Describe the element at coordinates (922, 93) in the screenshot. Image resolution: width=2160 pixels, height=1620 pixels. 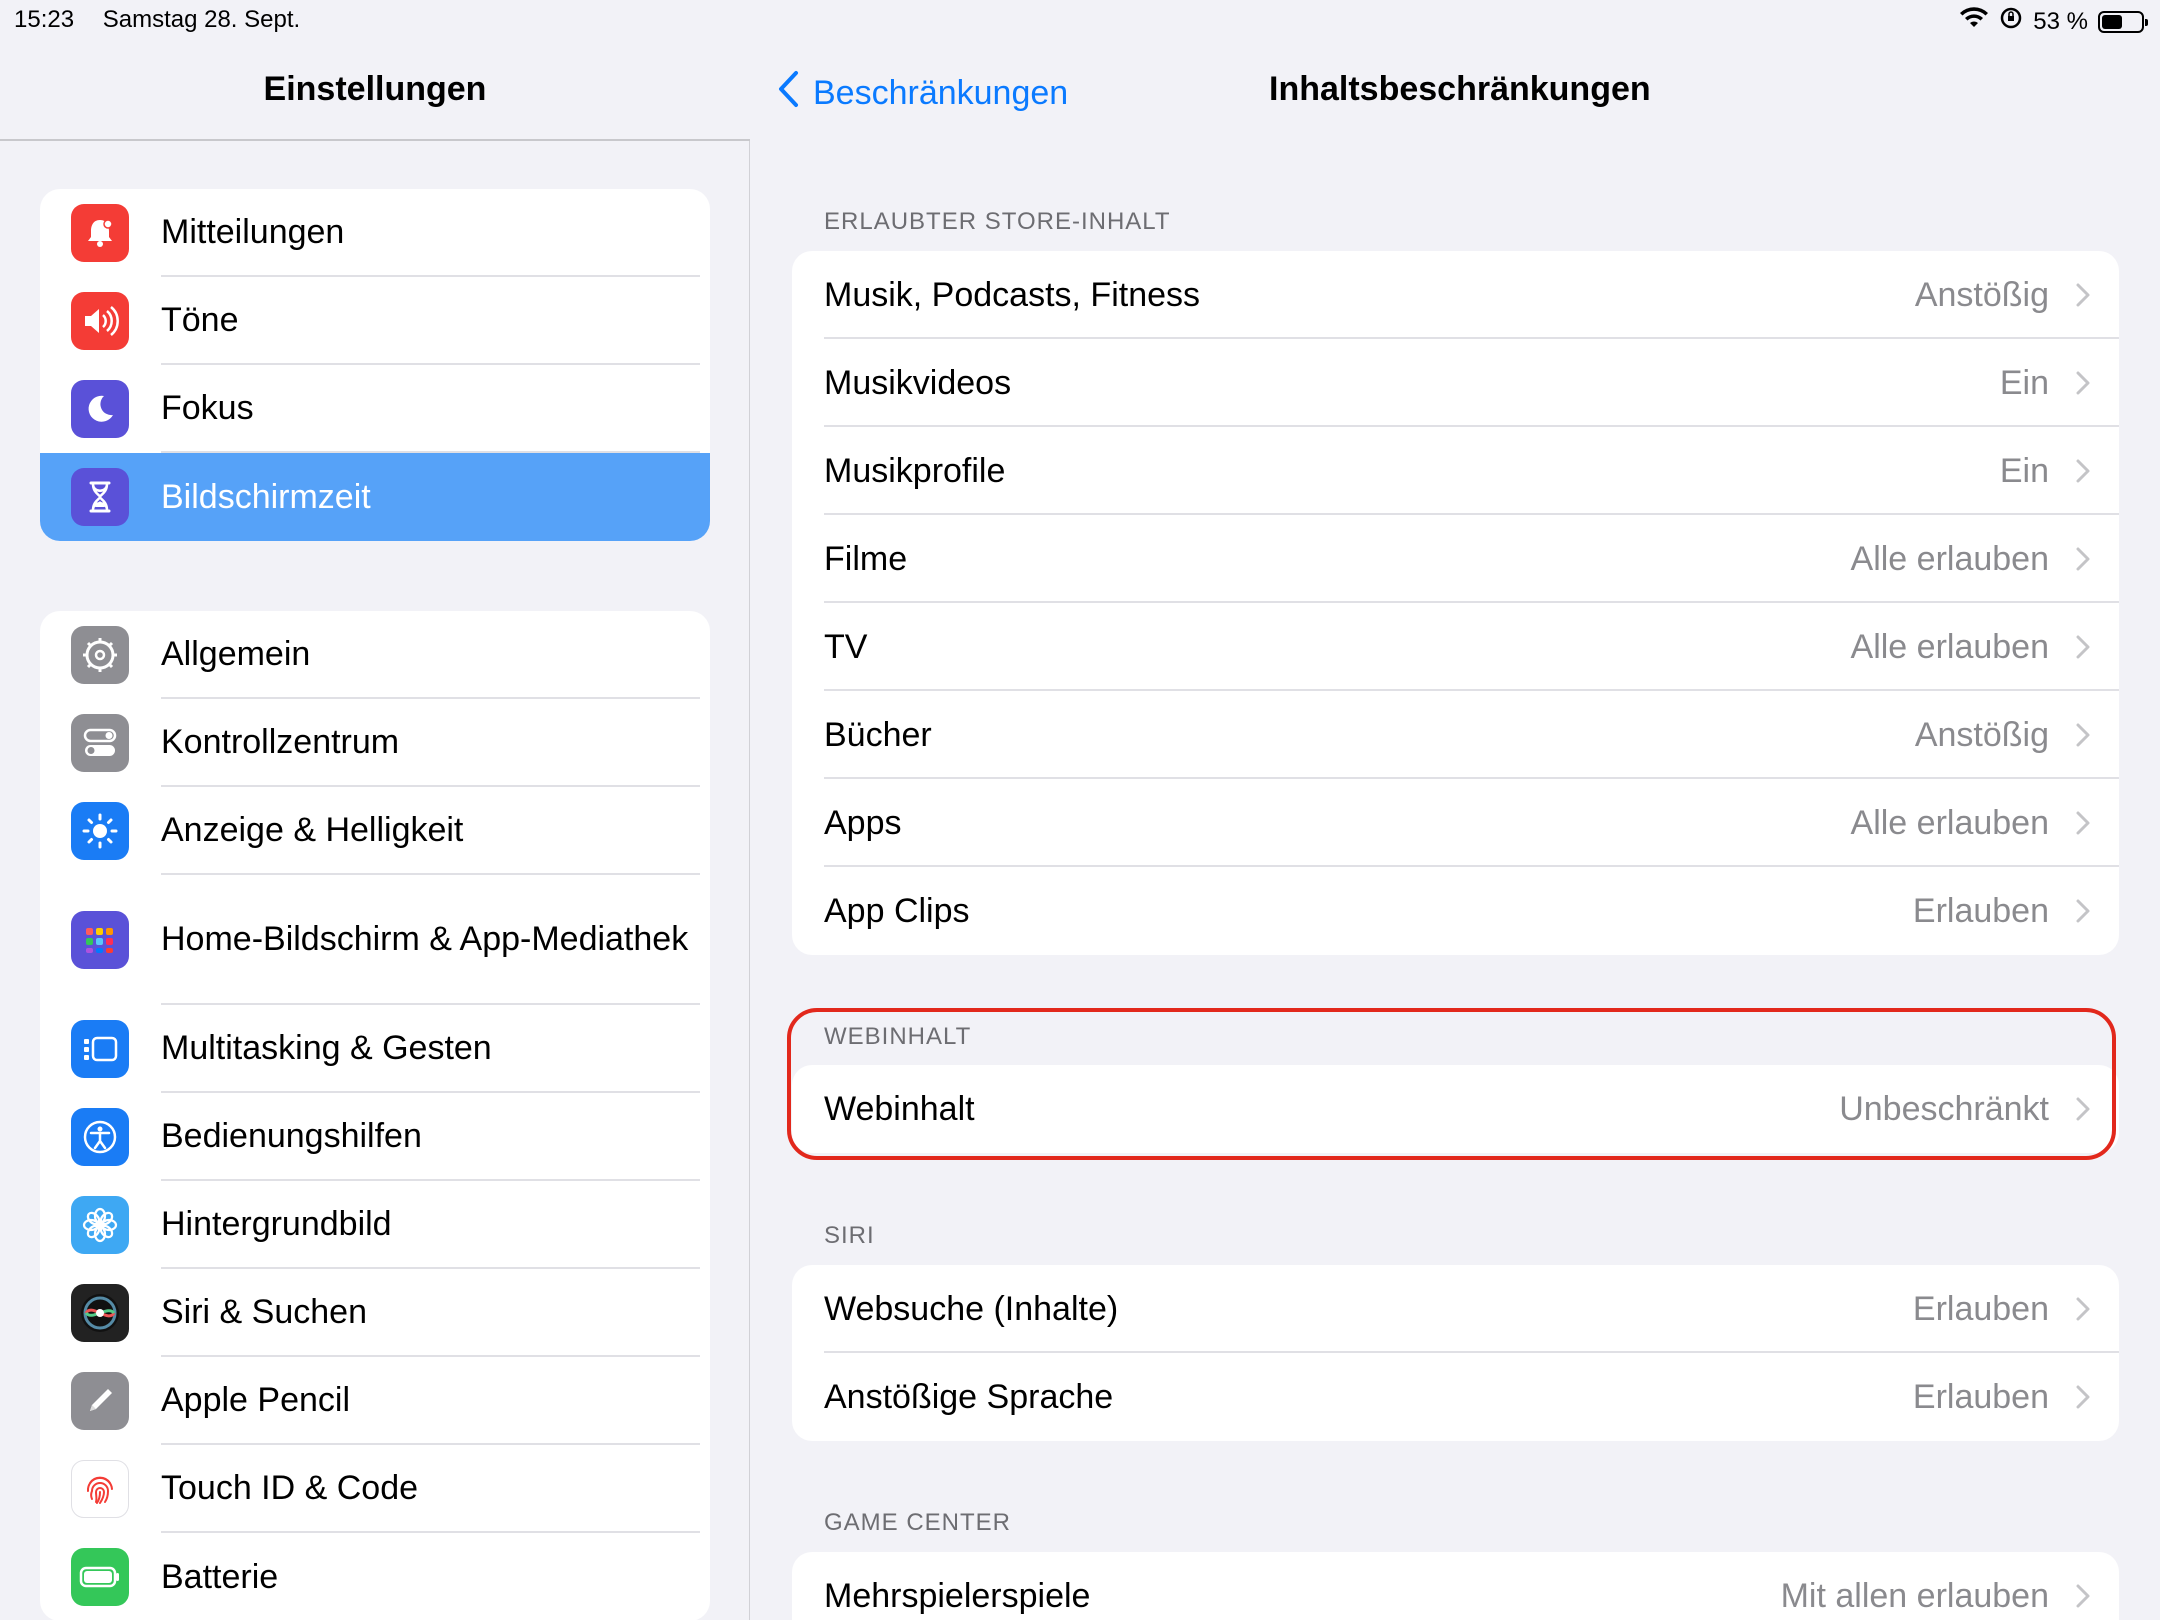
I see `back-button: Beschränkungen` at that location.